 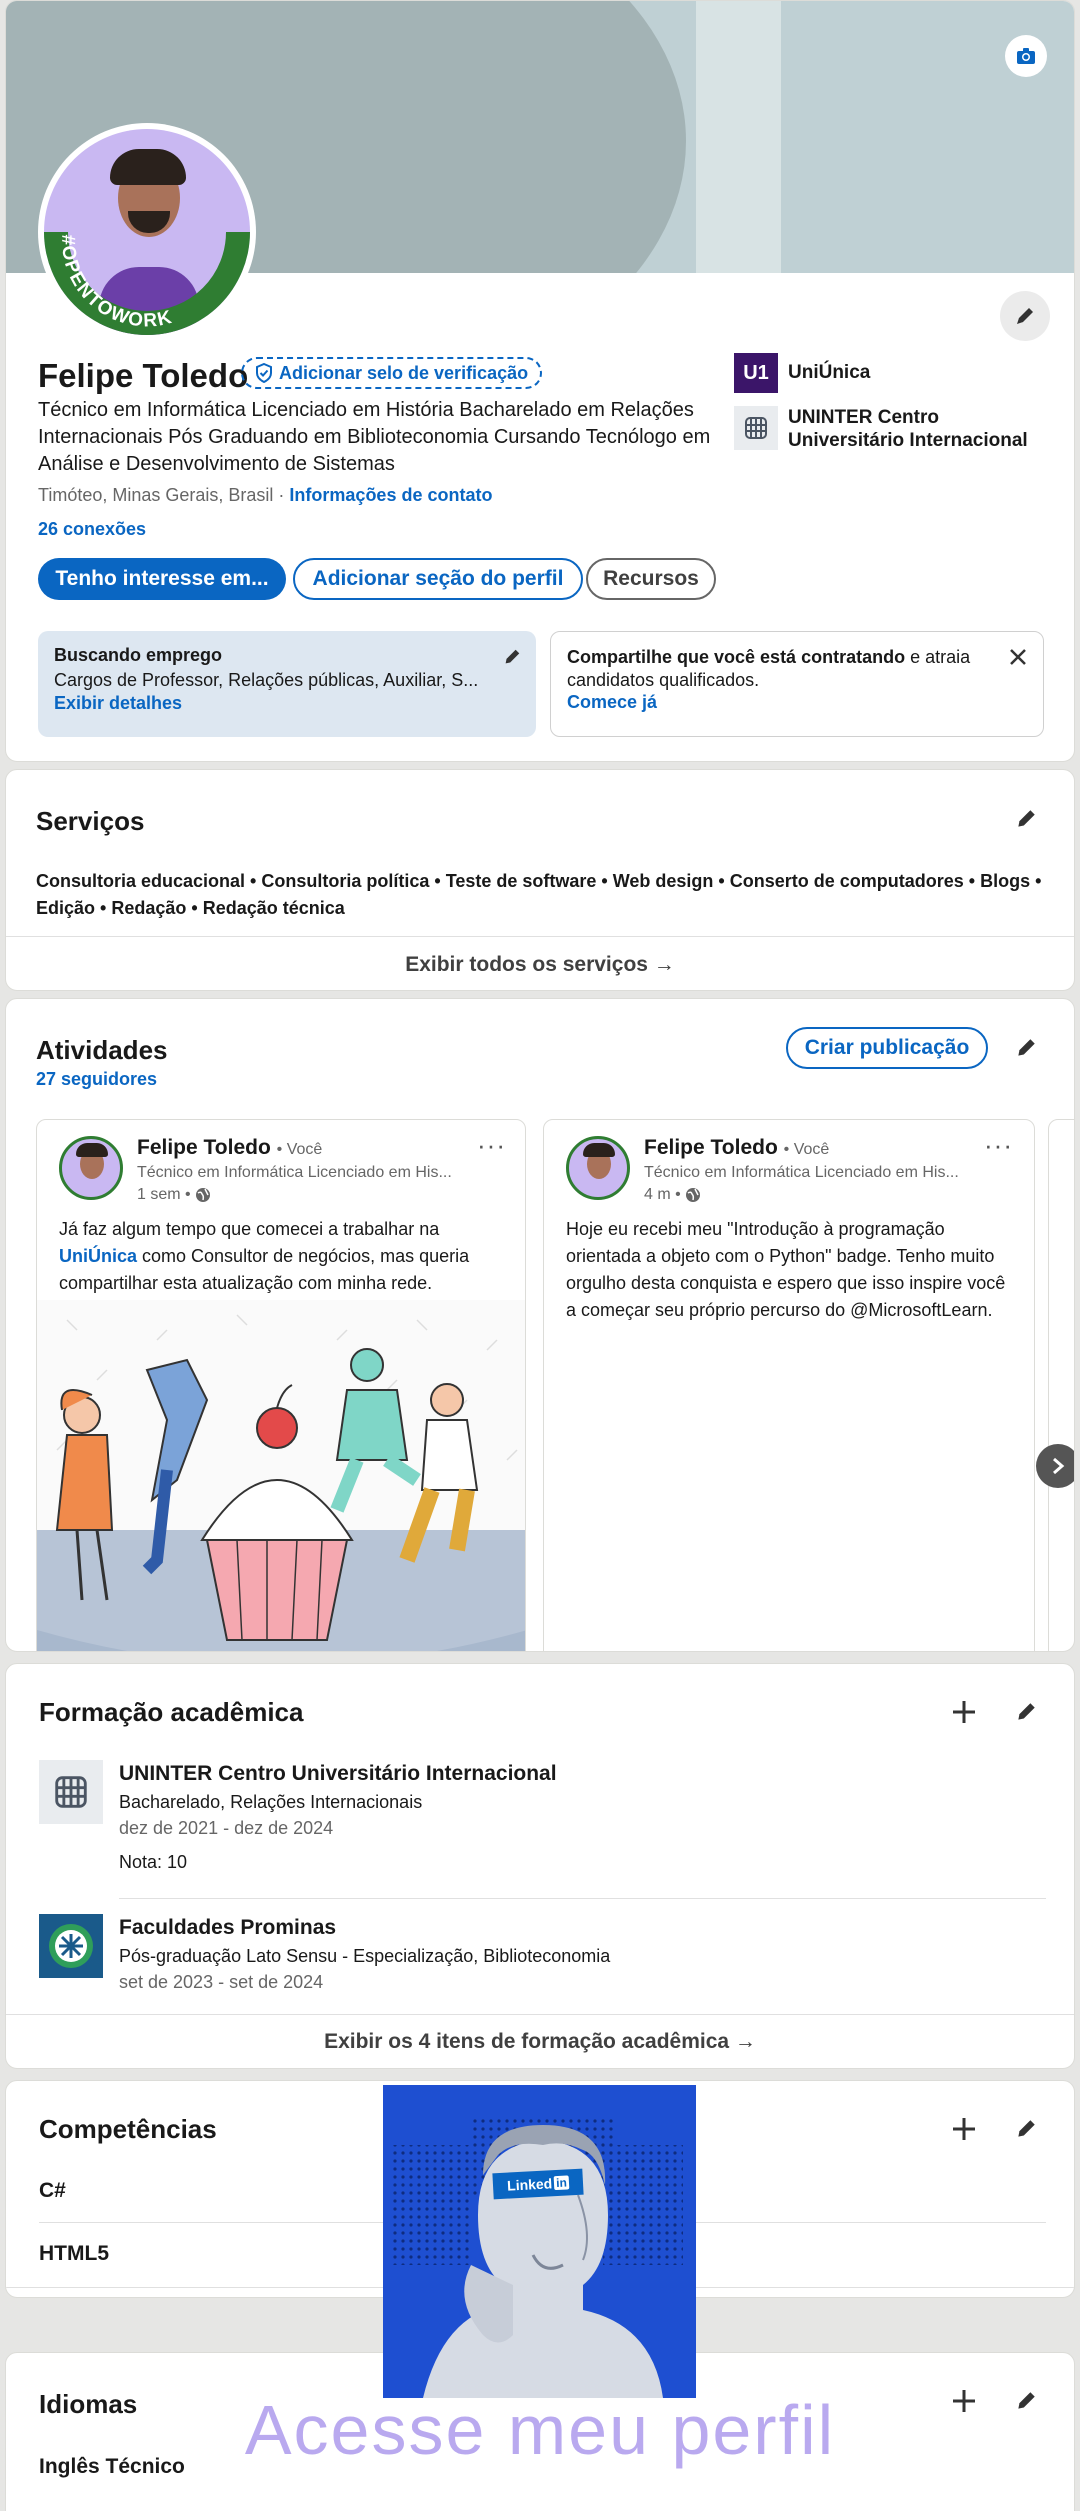 I want to click on add-education-plus-icon, so click(x=964, y=1712).